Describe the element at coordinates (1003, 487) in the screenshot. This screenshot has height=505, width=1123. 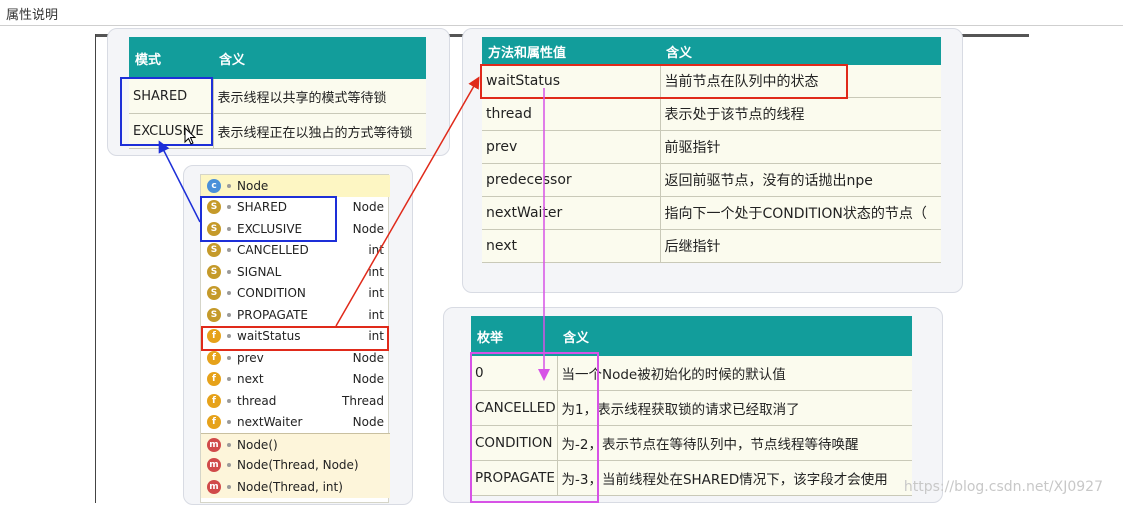
I see `watermark: https://blog.csdn.net/XJ0927` at that location.